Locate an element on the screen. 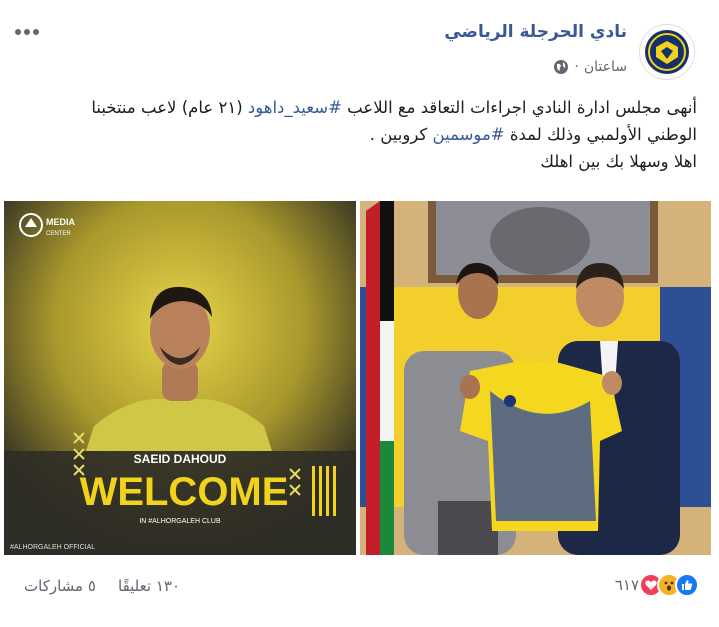 The height and width of the screenshot is (627, 719). reactions-summary: ٦١٧ is located at coordinates (657, 585).